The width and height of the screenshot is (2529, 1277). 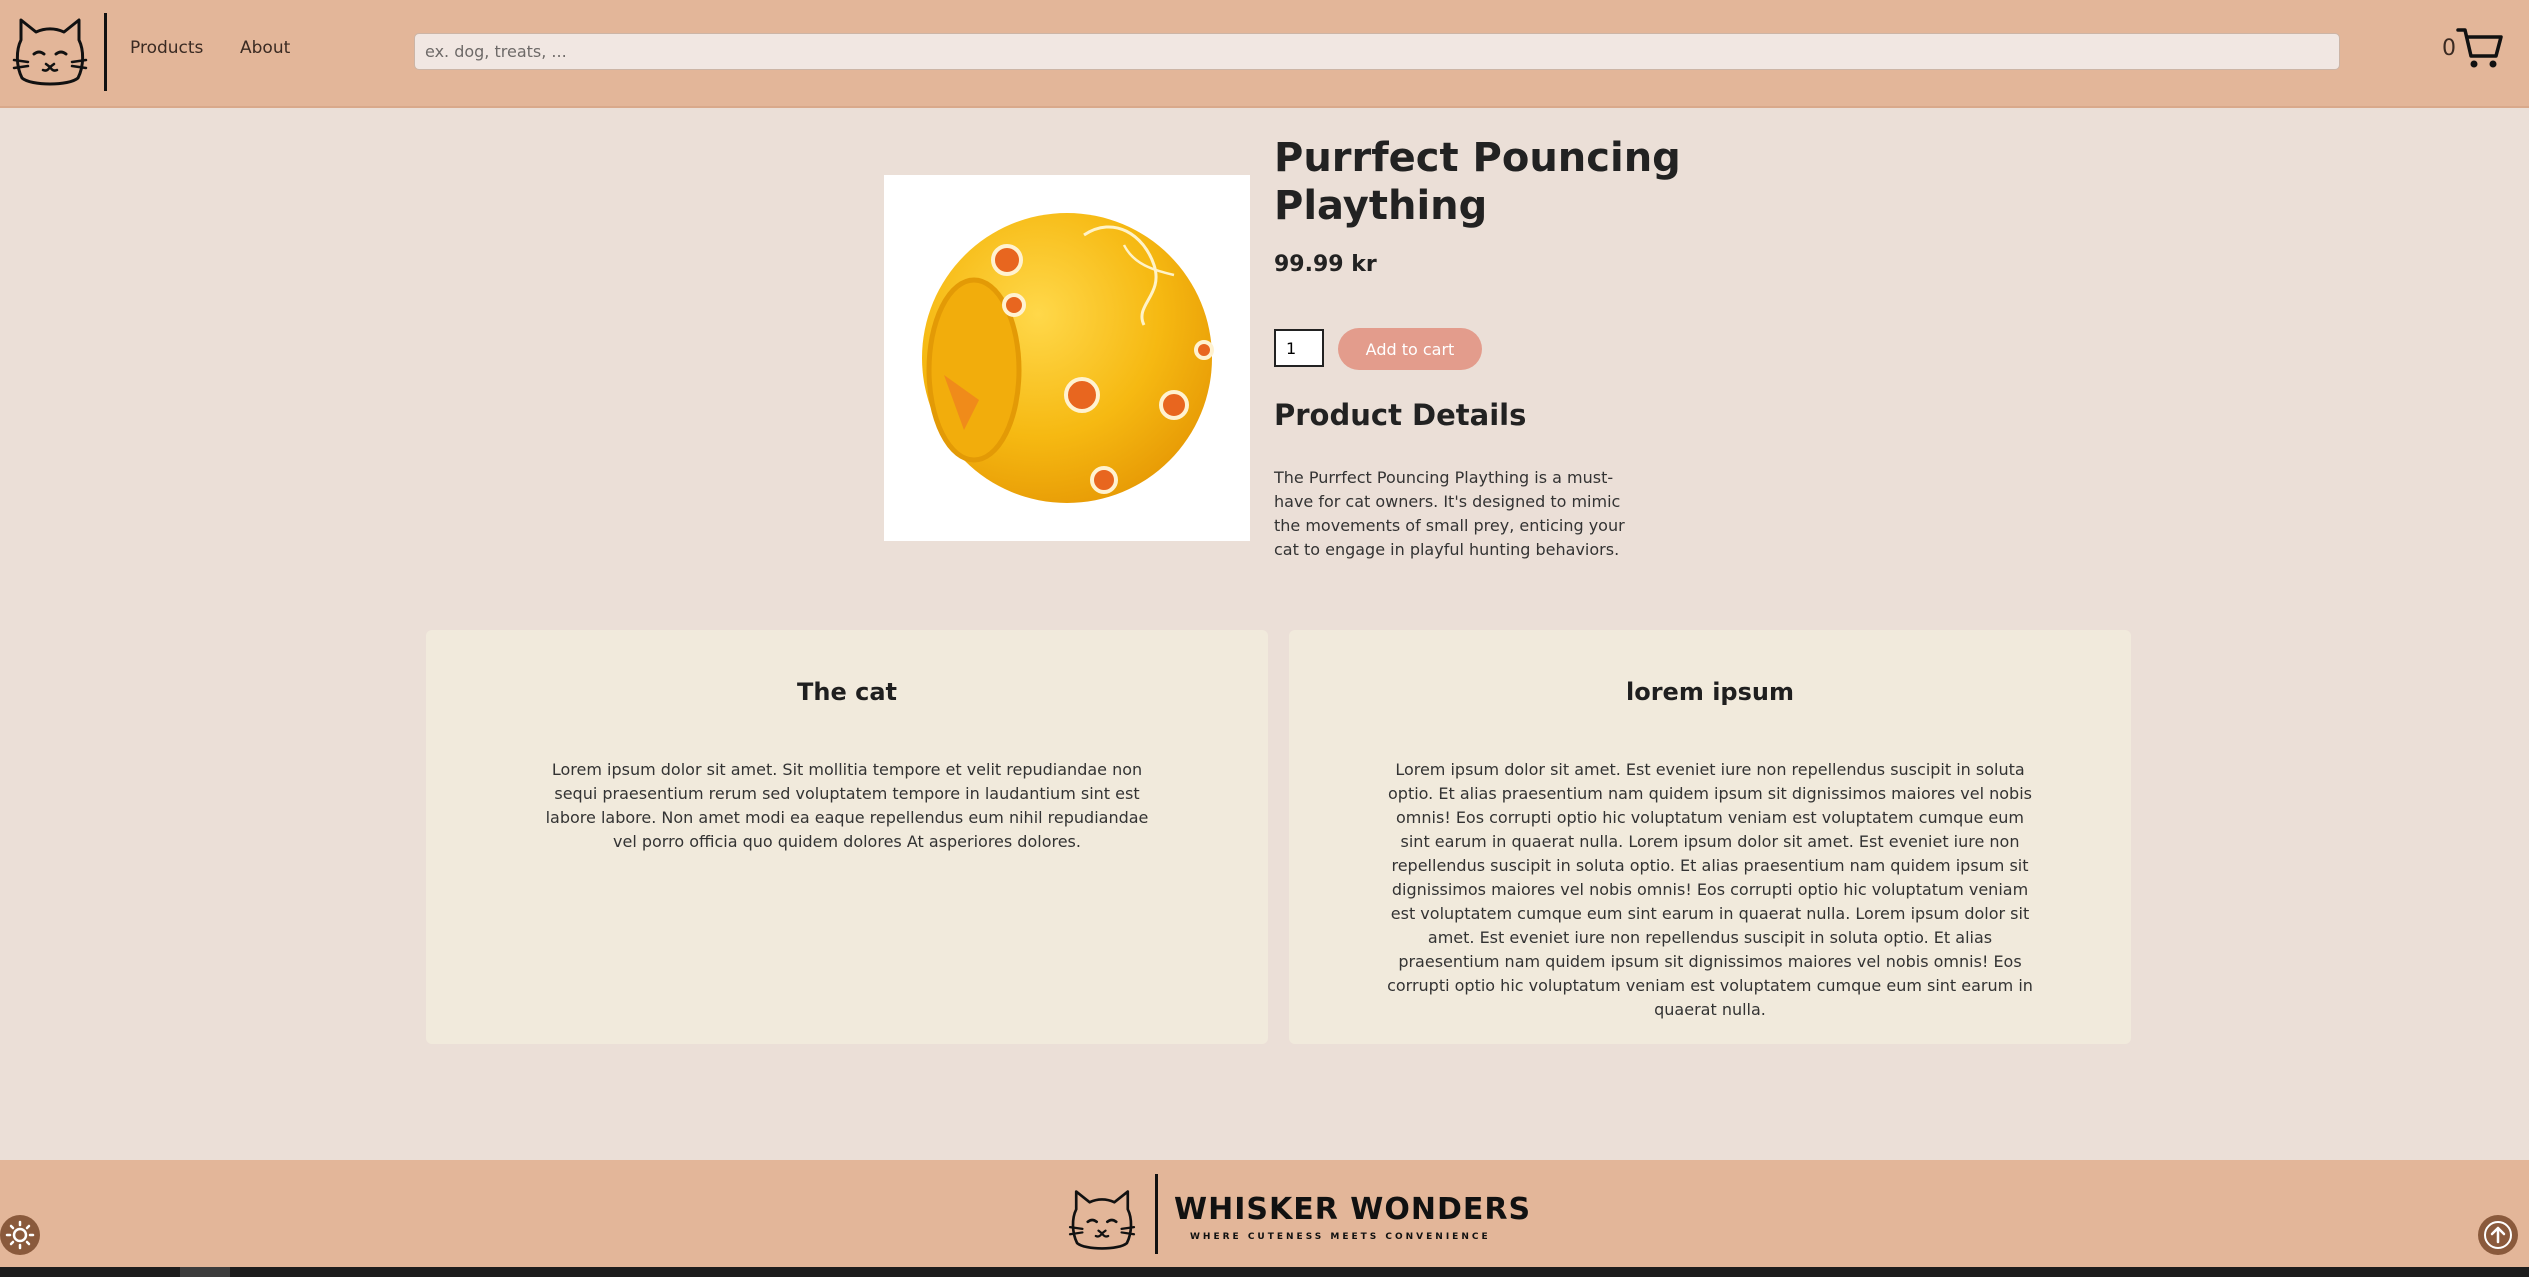 What do you see at coordinates (847, 692) in the screenshot?
I see `card-title: The cat` at bounding box center [847, 692].